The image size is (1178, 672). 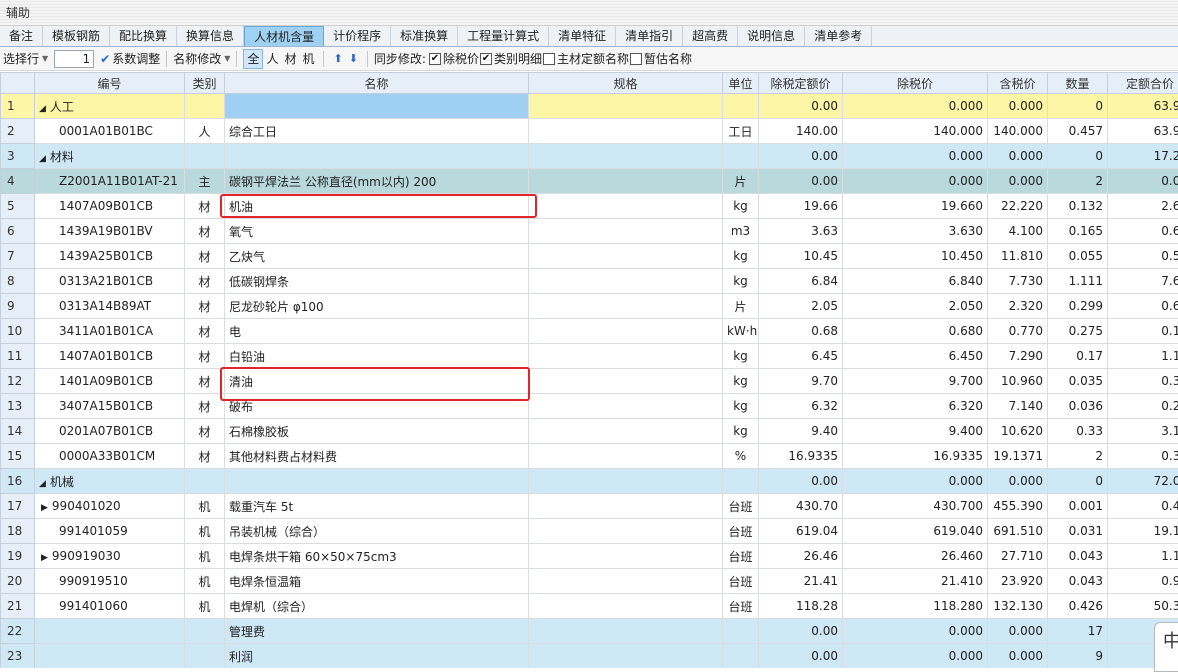 I want to click on coef-adjust-button: ✔ 系数调整, so click(x=130, y=59).